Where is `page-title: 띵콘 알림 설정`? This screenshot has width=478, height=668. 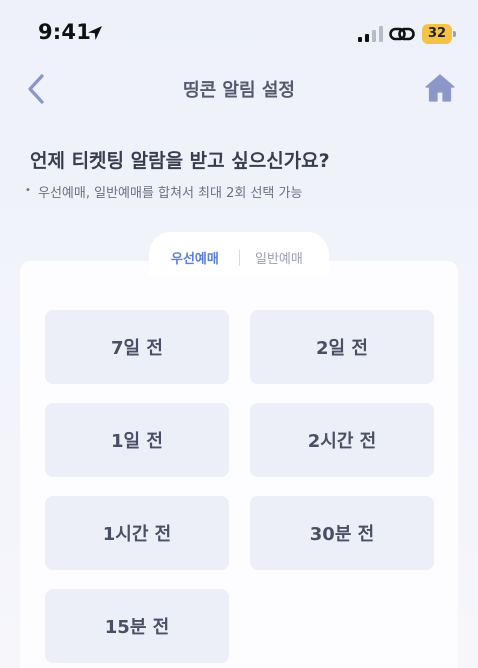 page-title: 띵콘 알림 설정 is located at coordinates (239, 90).